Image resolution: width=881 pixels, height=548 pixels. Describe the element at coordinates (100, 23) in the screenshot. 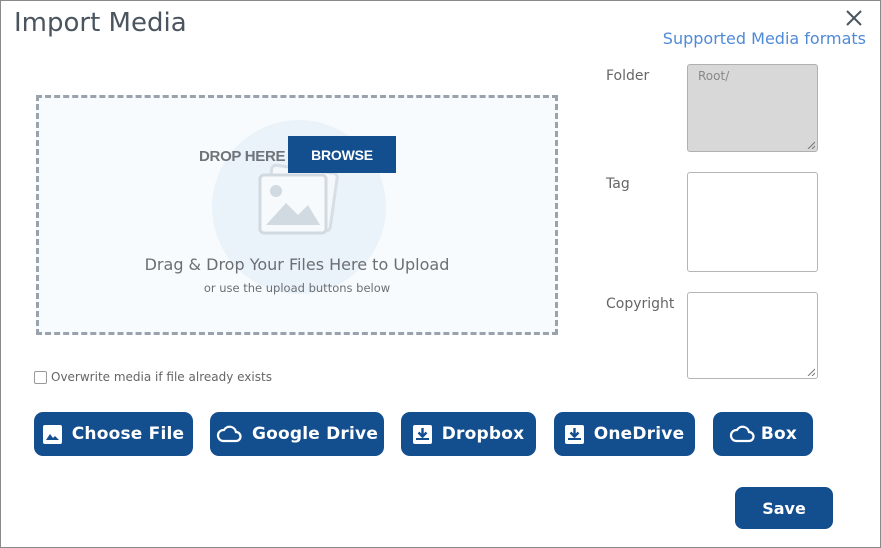

I see `dialog-title: Import Media` at that location.